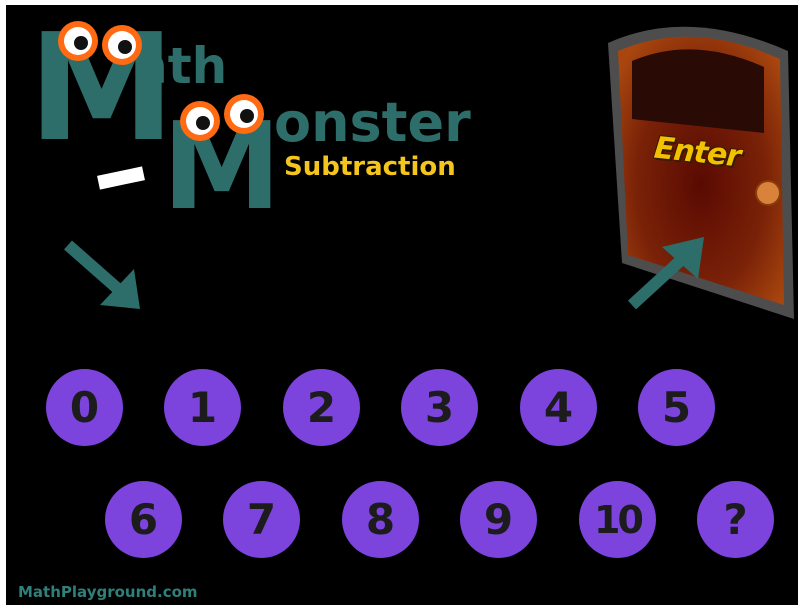 This screenshot has width=804, height=608. I want to click on mathplayground-link: MathPlayground.com, so click(108, 592).